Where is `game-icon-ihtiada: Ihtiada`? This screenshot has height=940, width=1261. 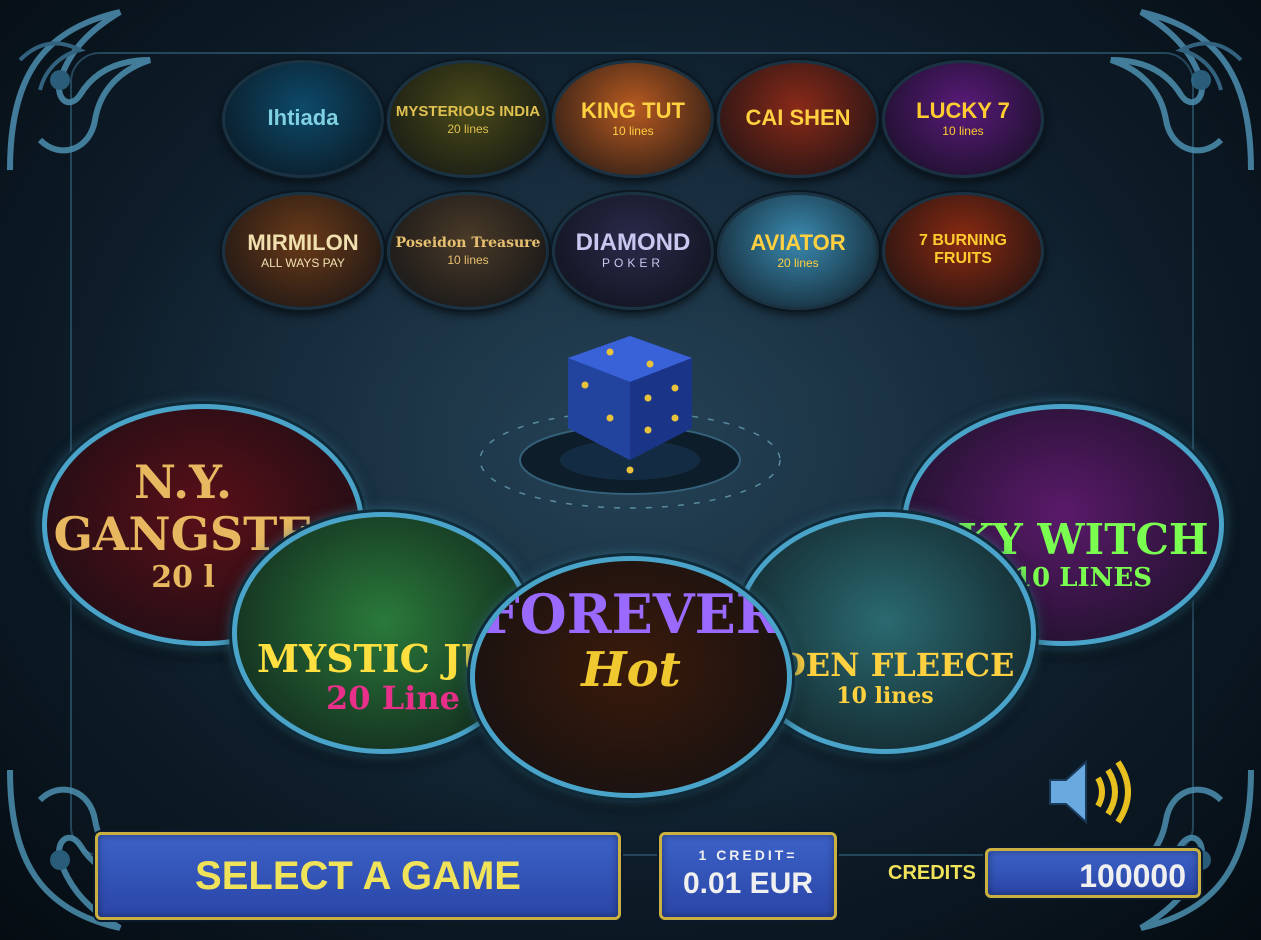 game-icon-ihtiada: Ihtiada is located at coordinates (303, 119).